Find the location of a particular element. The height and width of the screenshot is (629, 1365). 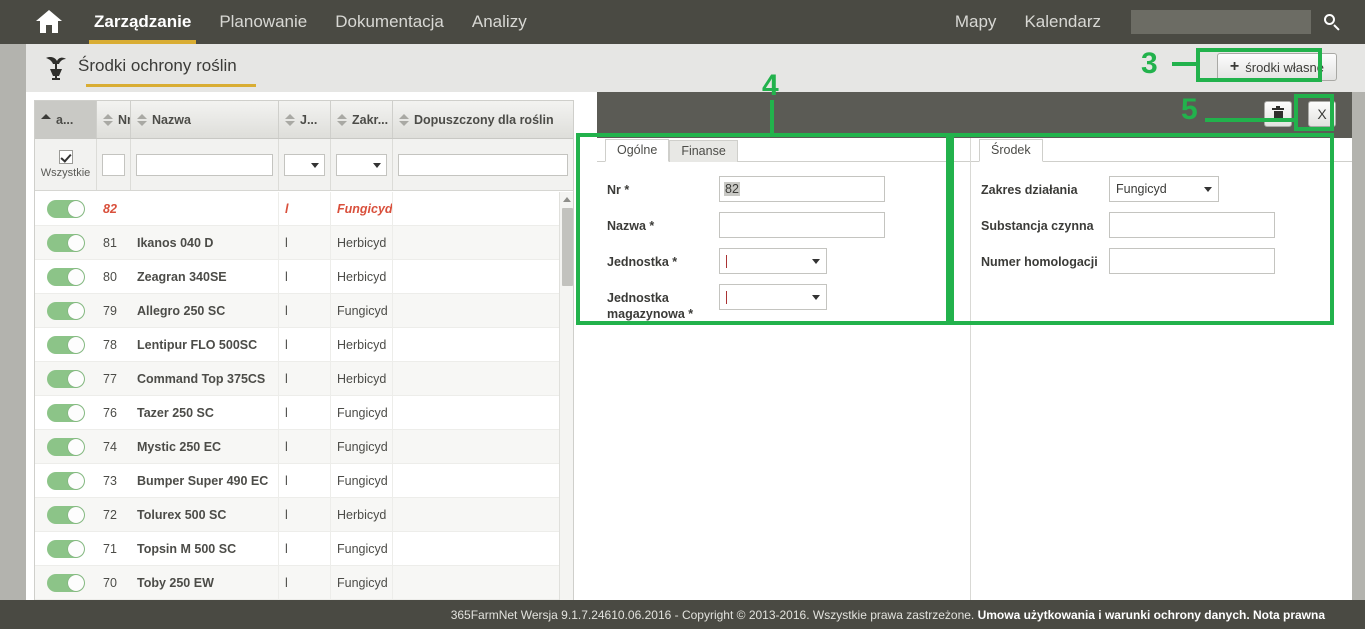

nav-item-analizy: Analizy is located at coordinates (499, 22).